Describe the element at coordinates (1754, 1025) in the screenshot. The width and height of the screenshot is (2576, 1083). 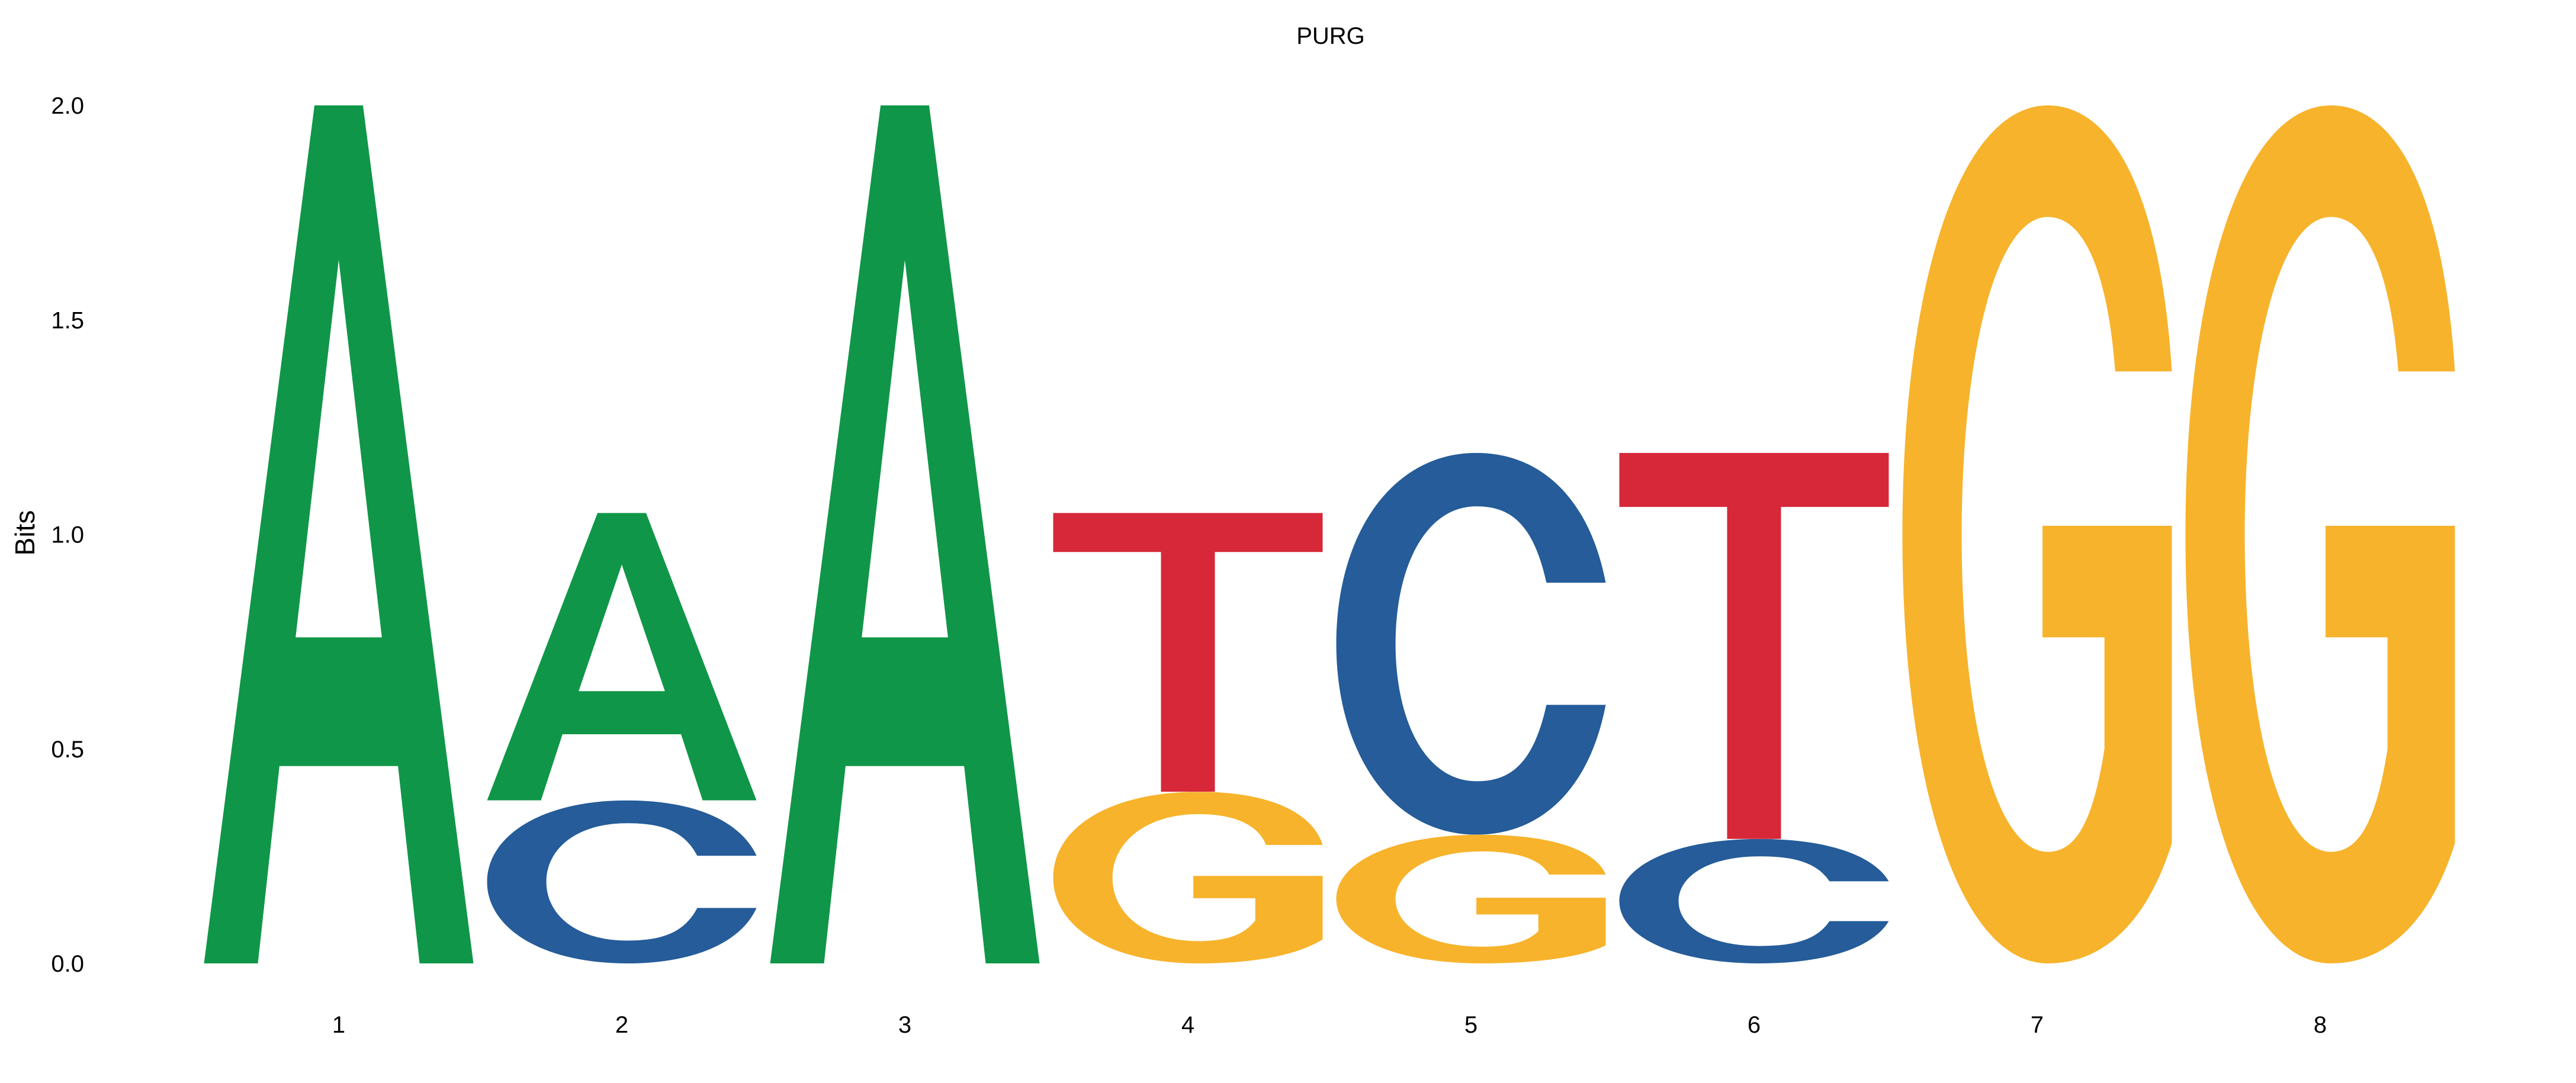
I see `x-tick-label: 6` at that location.